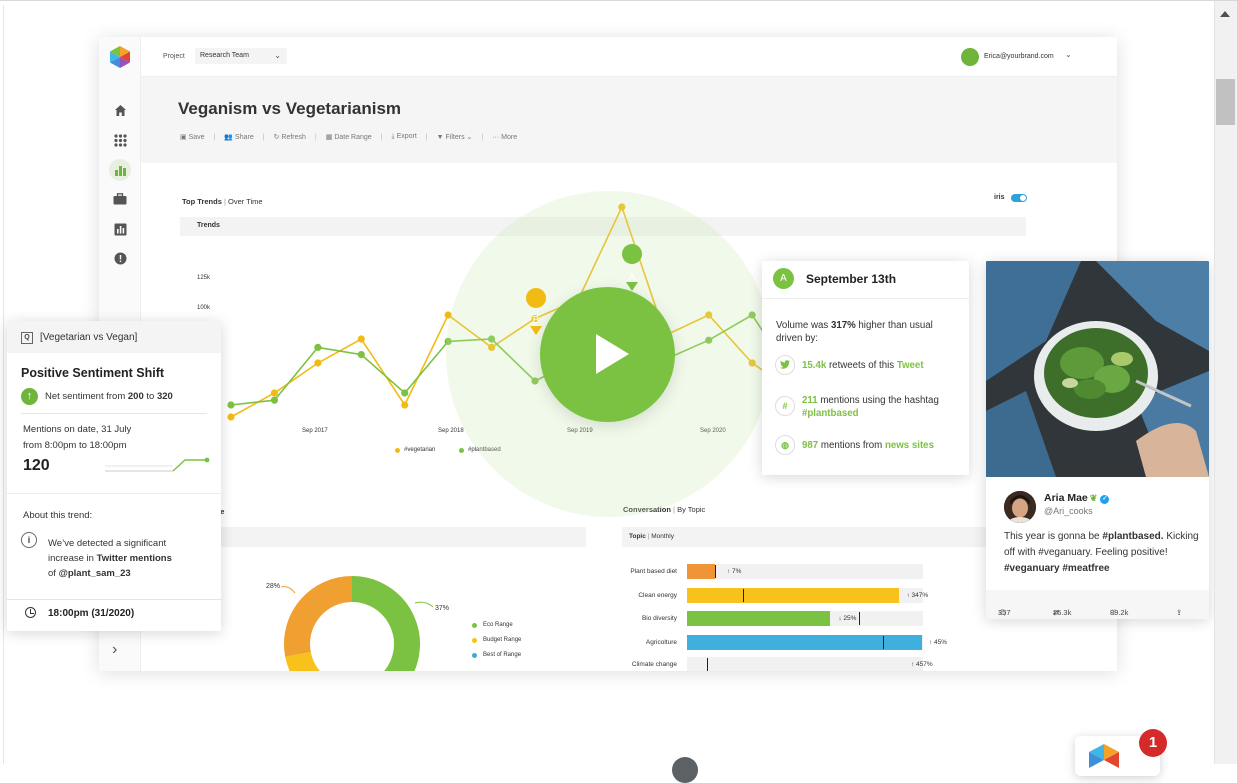 The image size is (1237, 783). What do you see at coordinates (1104, 756) in the screenshot?
I see `widget-logo-icon` at bounding box center [1104, 756].